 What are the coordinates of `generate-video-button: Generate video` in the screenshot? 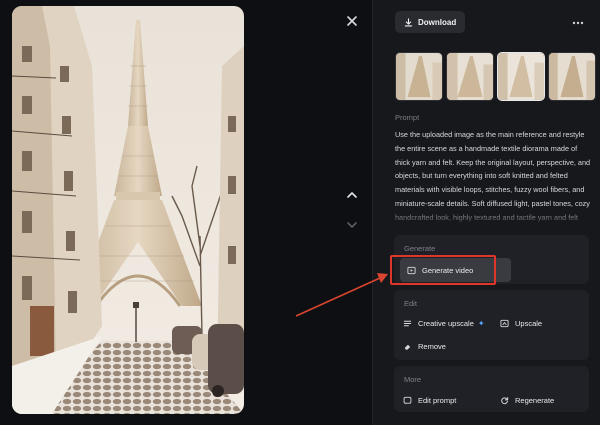 It's located at (455, 270).